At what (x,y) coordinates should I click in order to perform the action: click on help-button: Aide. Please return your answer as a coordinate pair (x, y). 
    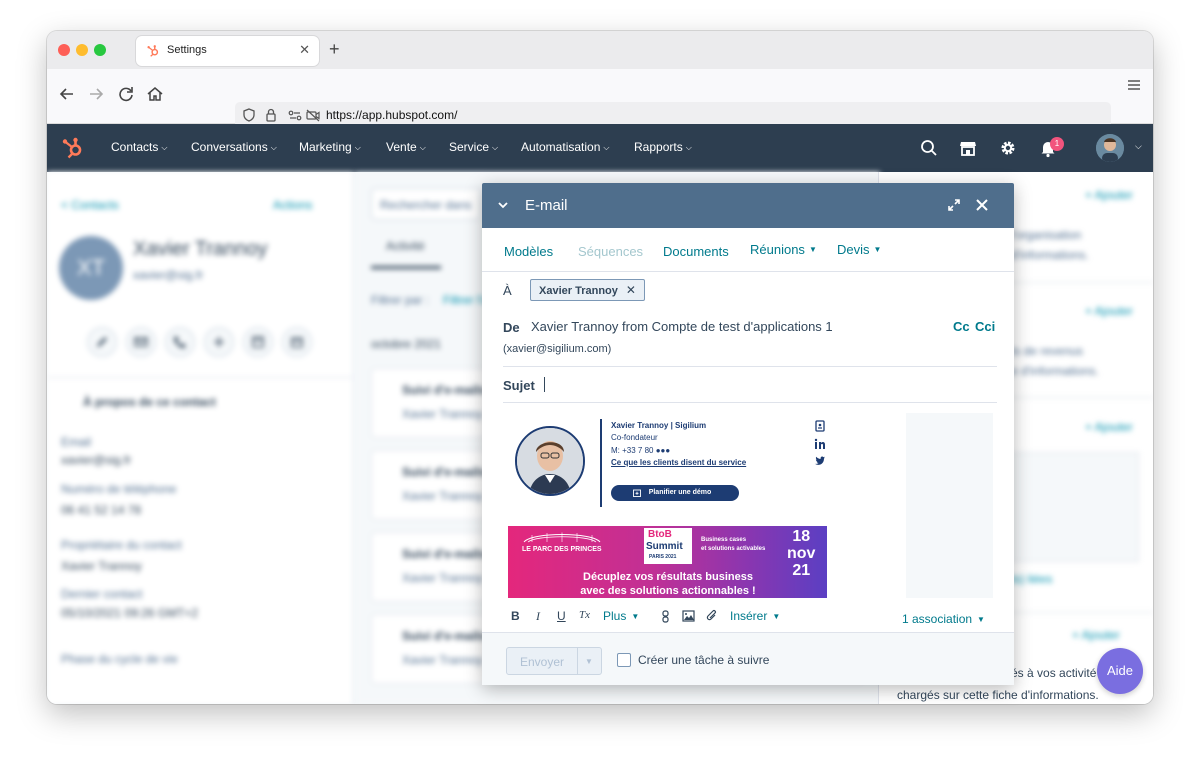
    Looking at the image, I should click on (1120, 671).